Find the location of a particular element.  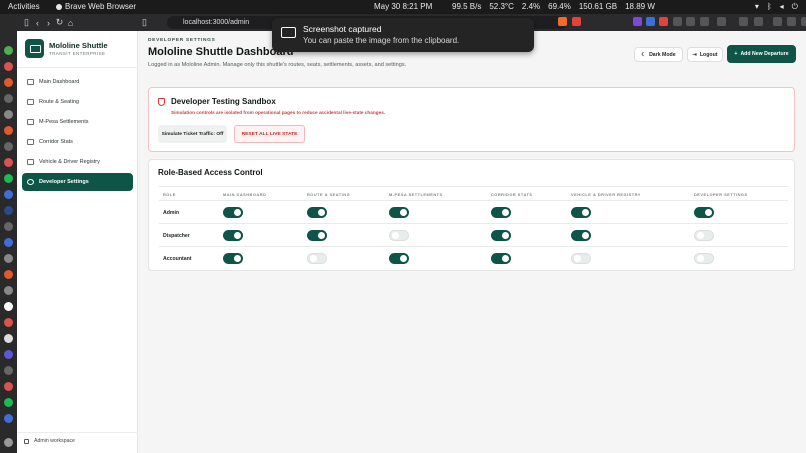

sidebar-item-mpesa-settlements: M-Pesa Settlements is located at coordinates (77, 122).